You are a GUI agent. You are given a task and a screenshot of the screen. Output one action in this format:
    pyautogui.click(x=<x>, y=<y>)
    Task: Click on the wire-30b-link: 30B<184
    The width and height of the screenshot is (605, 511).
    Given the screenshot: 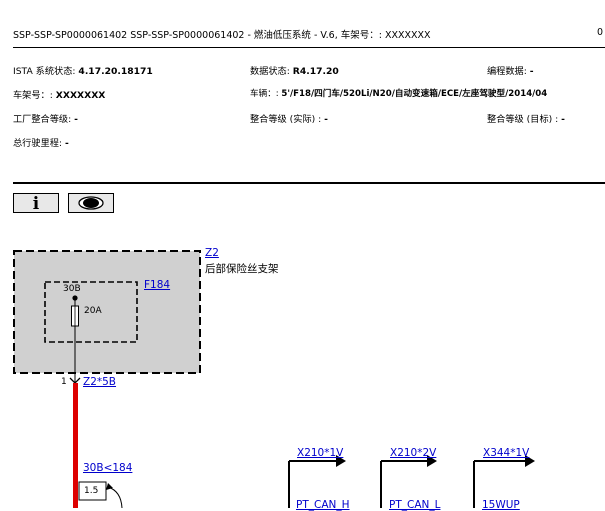 What is the action you would take?
    pyautogui.click(x=107, y=468)
    